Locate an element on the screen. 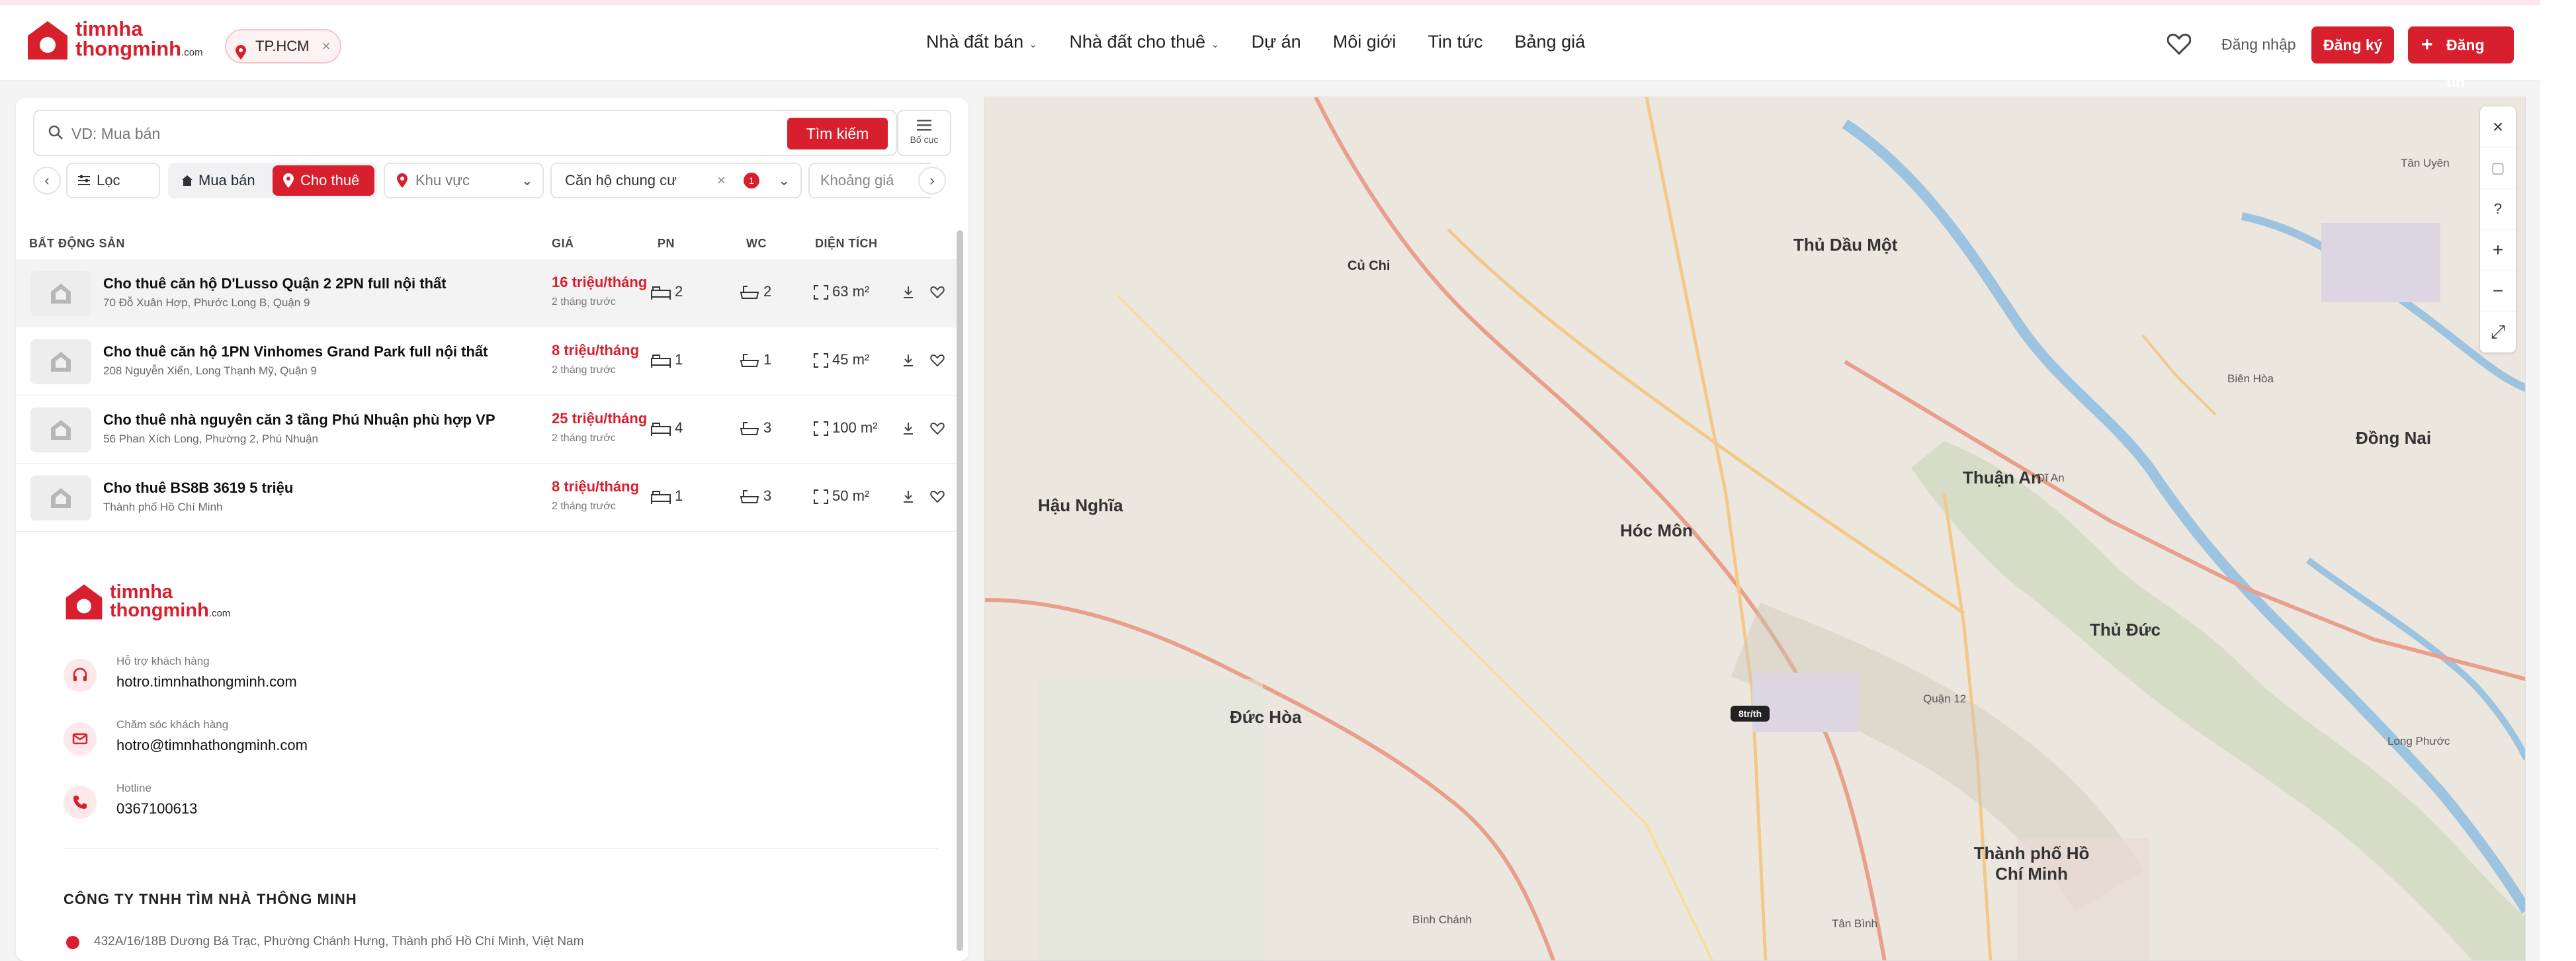 The width and height of the screenshot is (2576, 961). nav-item-sale: Nhà đất bán ⌄ is located at coordinates (982, 42).